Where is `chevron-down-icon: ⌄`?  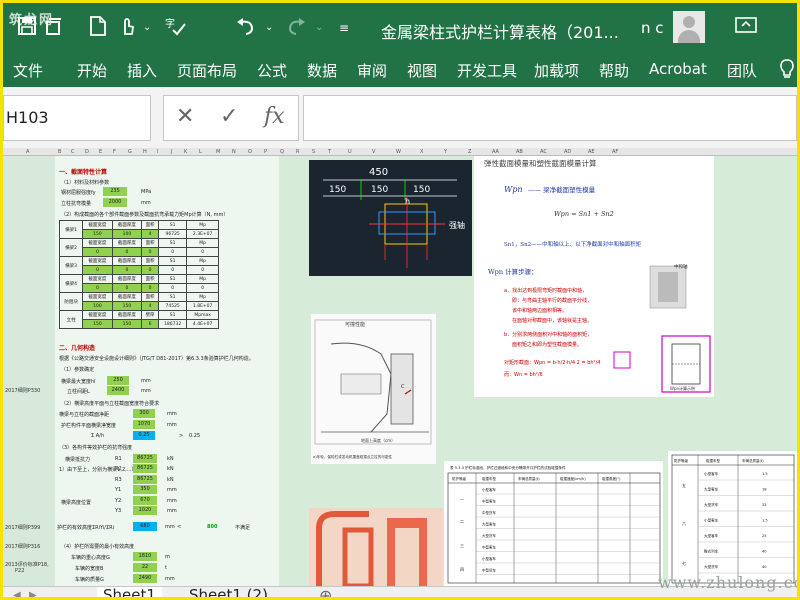
chevron-down-icon: ⌄ is located at coordinates (147, 28).